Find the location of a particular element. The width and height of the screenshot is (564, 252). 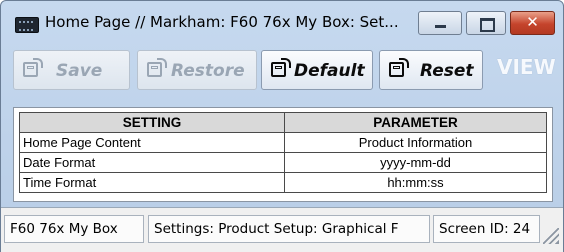

maximize-button is located at coordinates (486, 23).